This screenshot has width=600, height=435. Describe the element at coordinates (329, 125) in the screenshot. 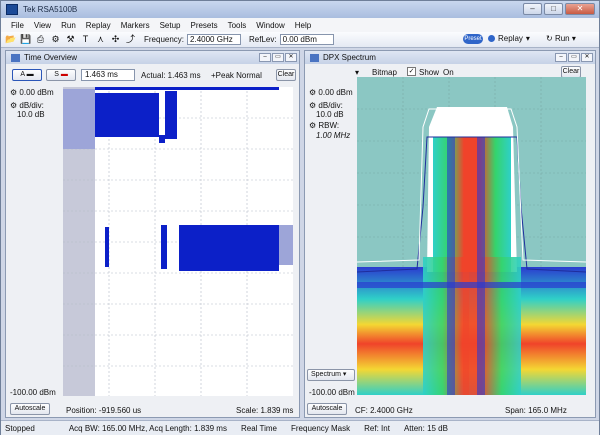

I see `rbw-label-text: RBW:` at that location.